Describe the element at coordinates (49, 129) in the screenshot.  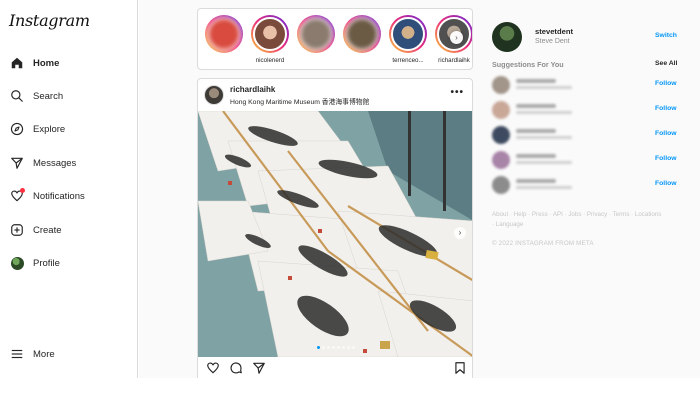
I see `nav-label-explore: Explore` at that location.